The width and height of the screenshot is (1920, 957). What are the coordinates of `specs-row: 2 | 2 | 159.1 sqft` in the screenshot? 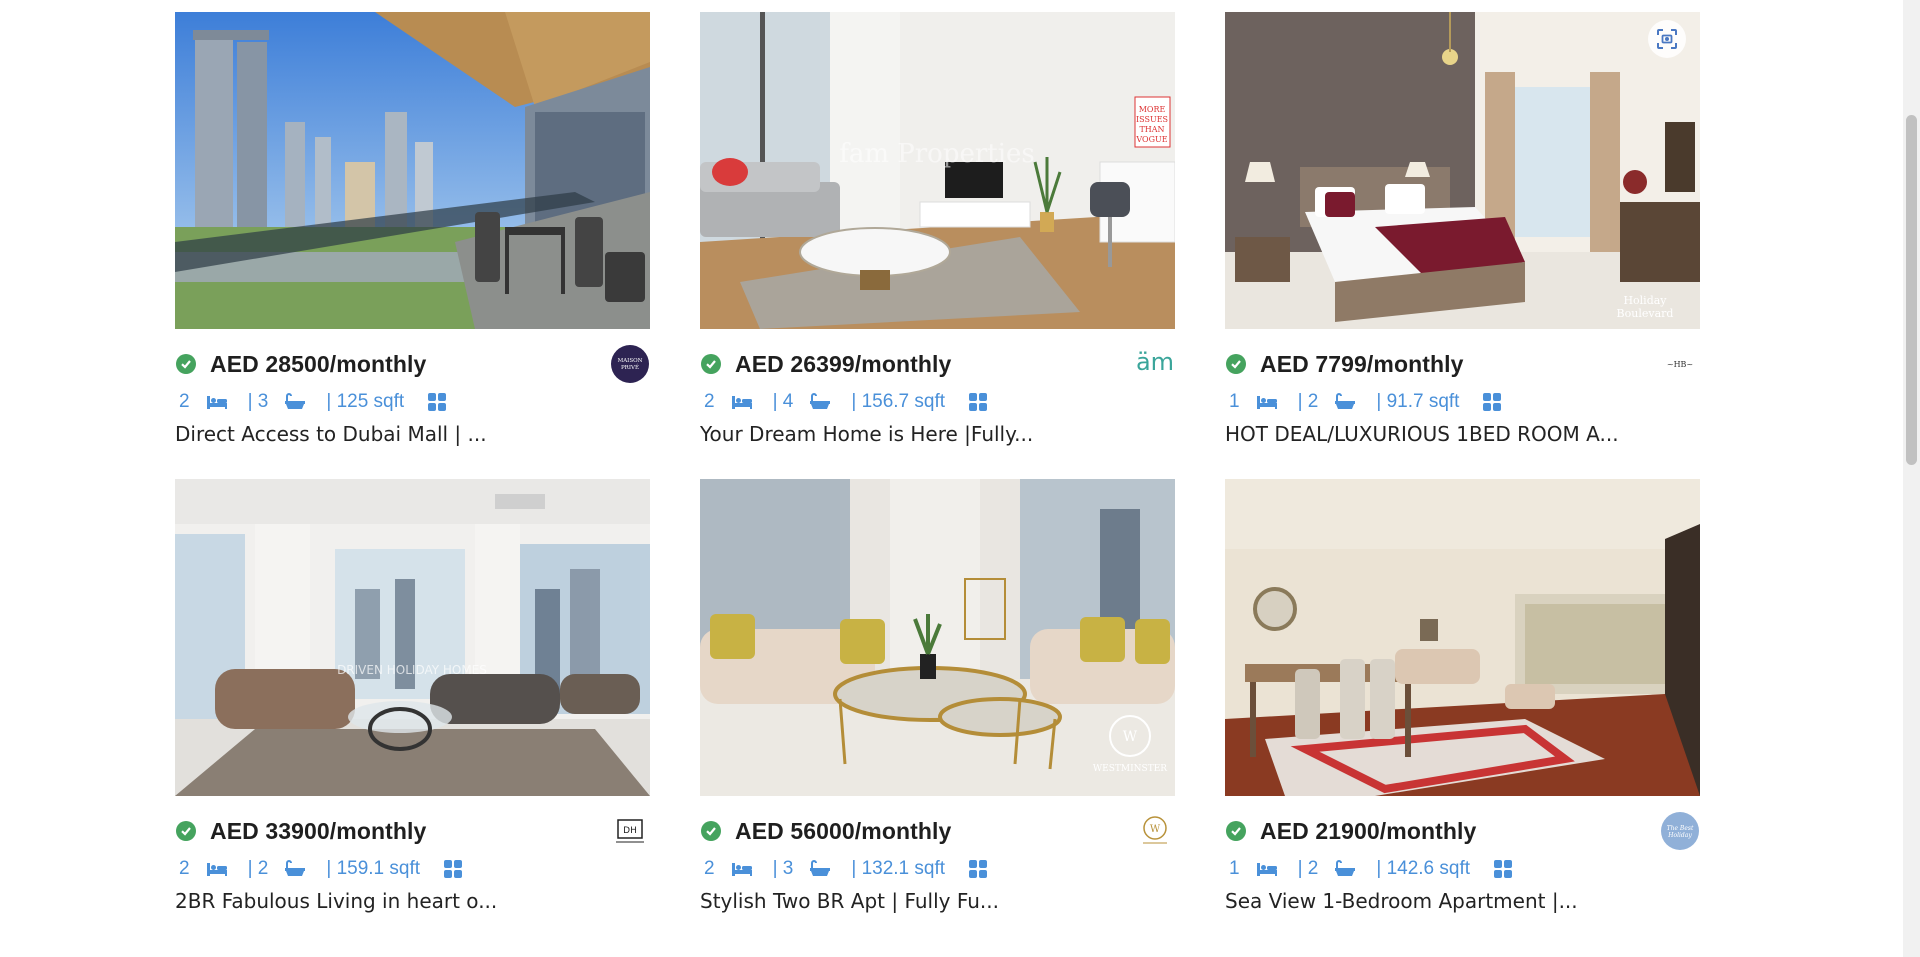 It's located at (412, 869).